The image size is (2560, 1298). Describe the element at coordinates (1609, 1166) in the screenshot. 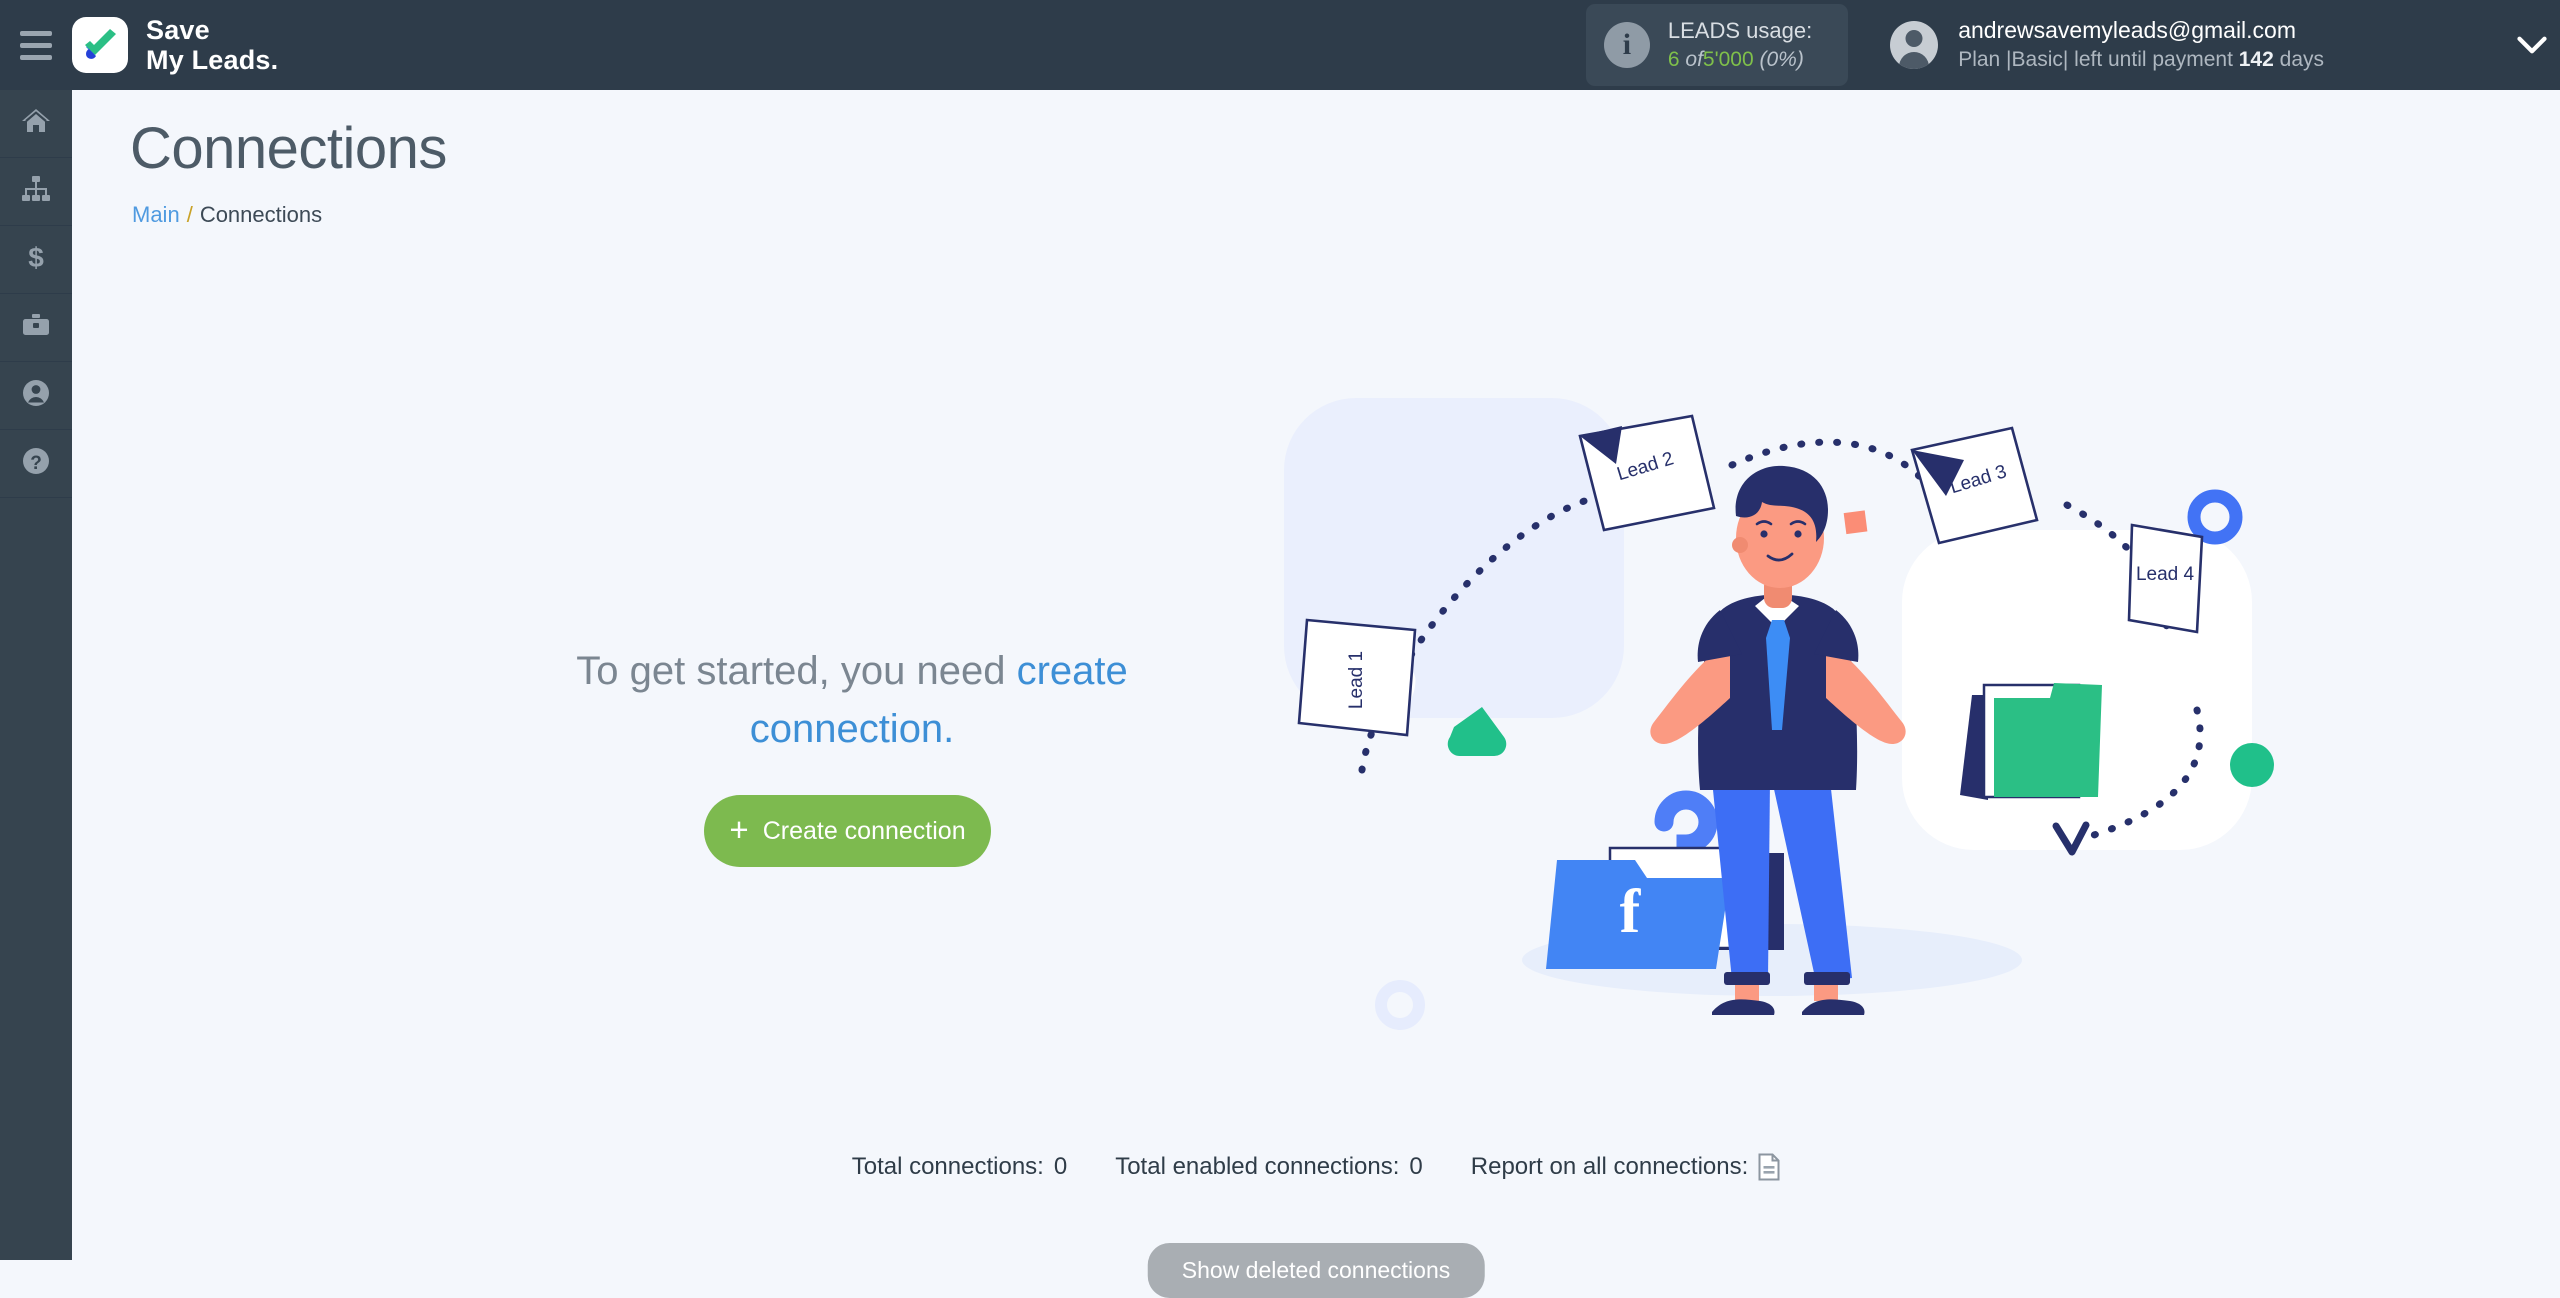

I see `report-label: Report on all connections:` at that location.